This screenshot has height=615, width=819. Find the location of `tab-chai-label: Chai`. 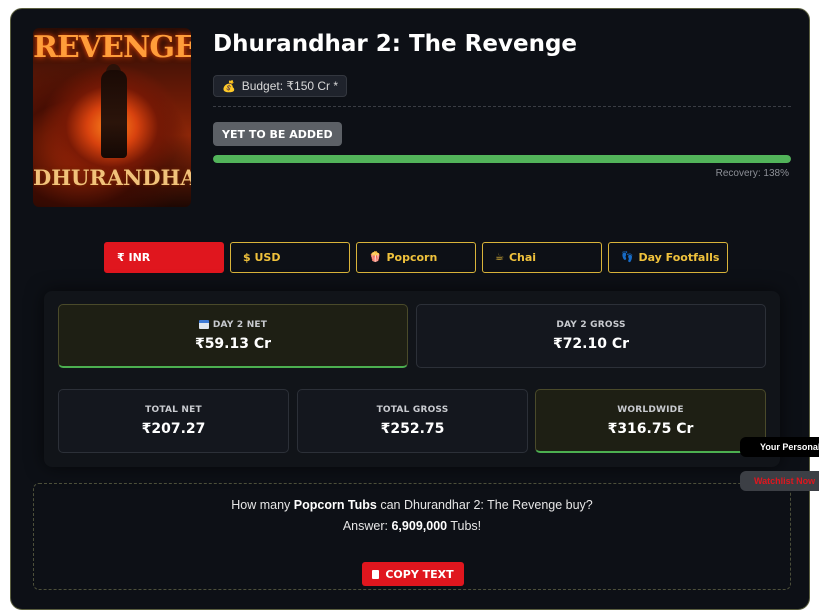

tab-chai-label: Chai is located at coordinates (522, 257).